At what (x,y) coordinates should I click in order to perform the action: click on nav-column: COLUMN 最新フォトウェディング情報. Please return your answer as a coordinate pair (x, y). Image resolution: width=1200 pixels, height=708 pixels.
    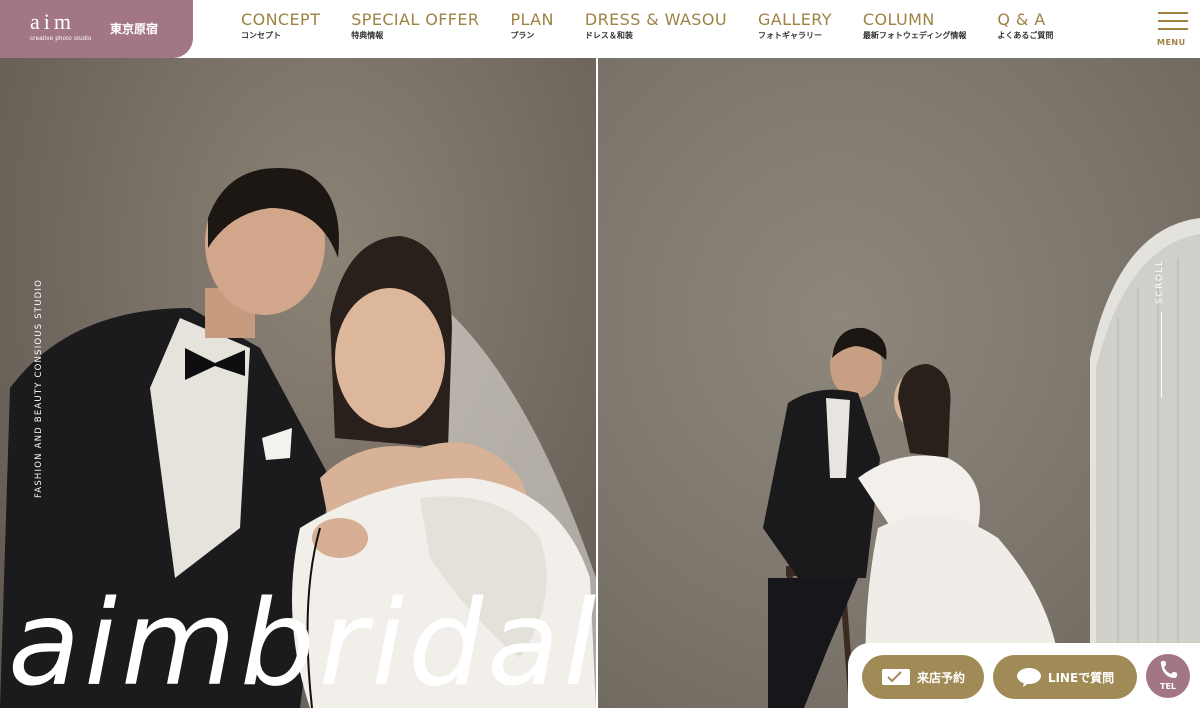
    Looking at the image, I should click on (914, 30).